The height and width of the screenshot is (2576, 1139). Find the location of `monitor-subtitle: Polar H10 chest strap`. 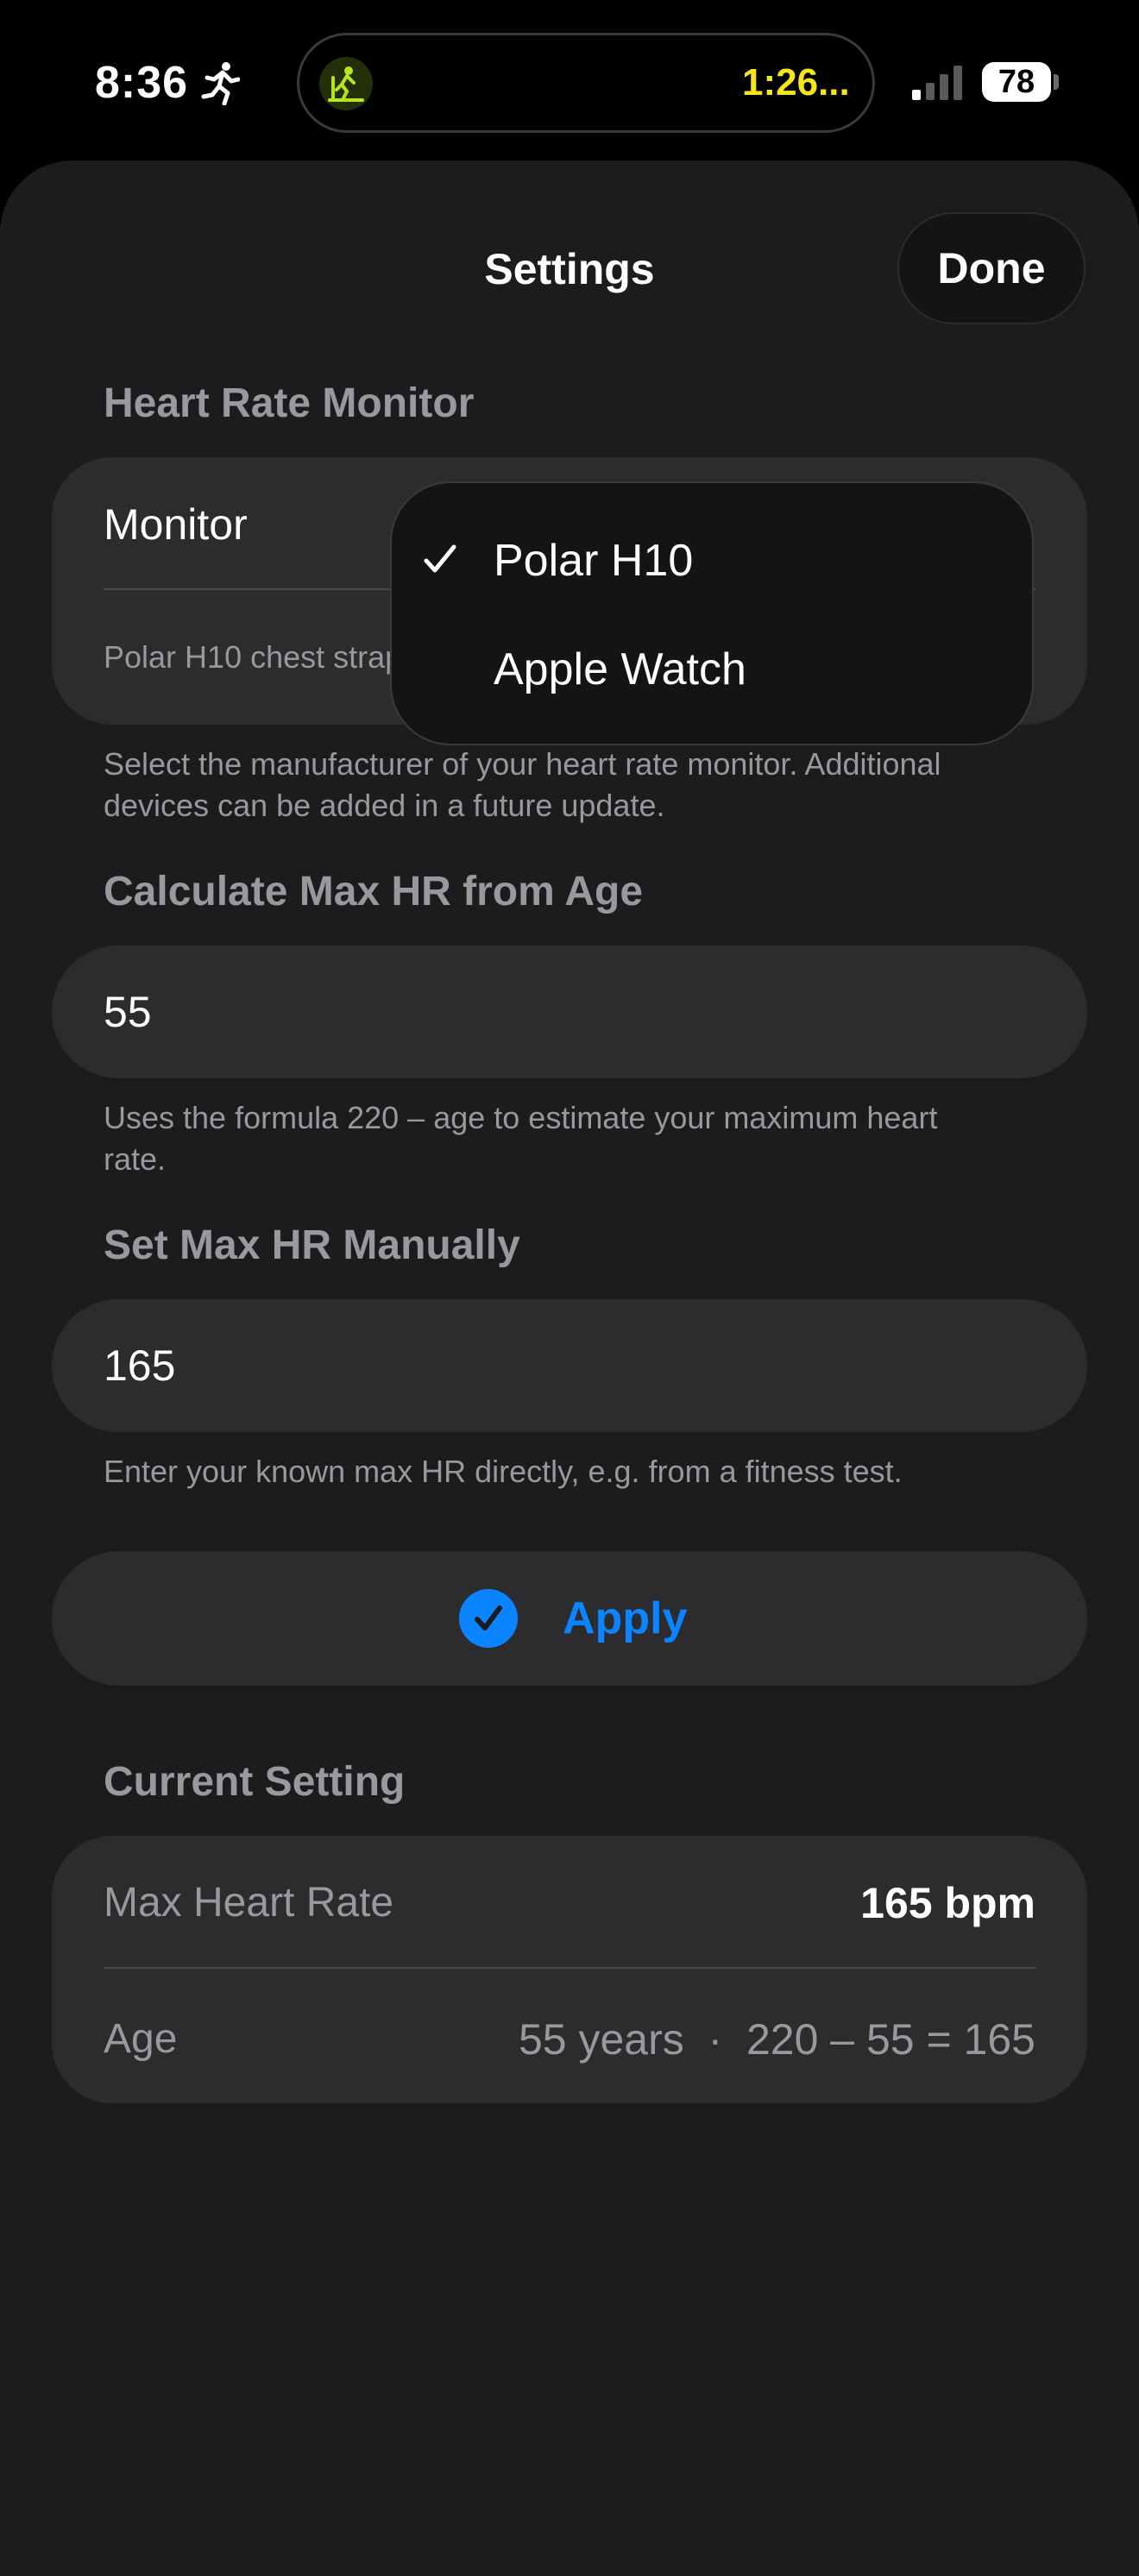

monitor-subtitle: Polar H10 chest strap is located at coordinates (250, 657).